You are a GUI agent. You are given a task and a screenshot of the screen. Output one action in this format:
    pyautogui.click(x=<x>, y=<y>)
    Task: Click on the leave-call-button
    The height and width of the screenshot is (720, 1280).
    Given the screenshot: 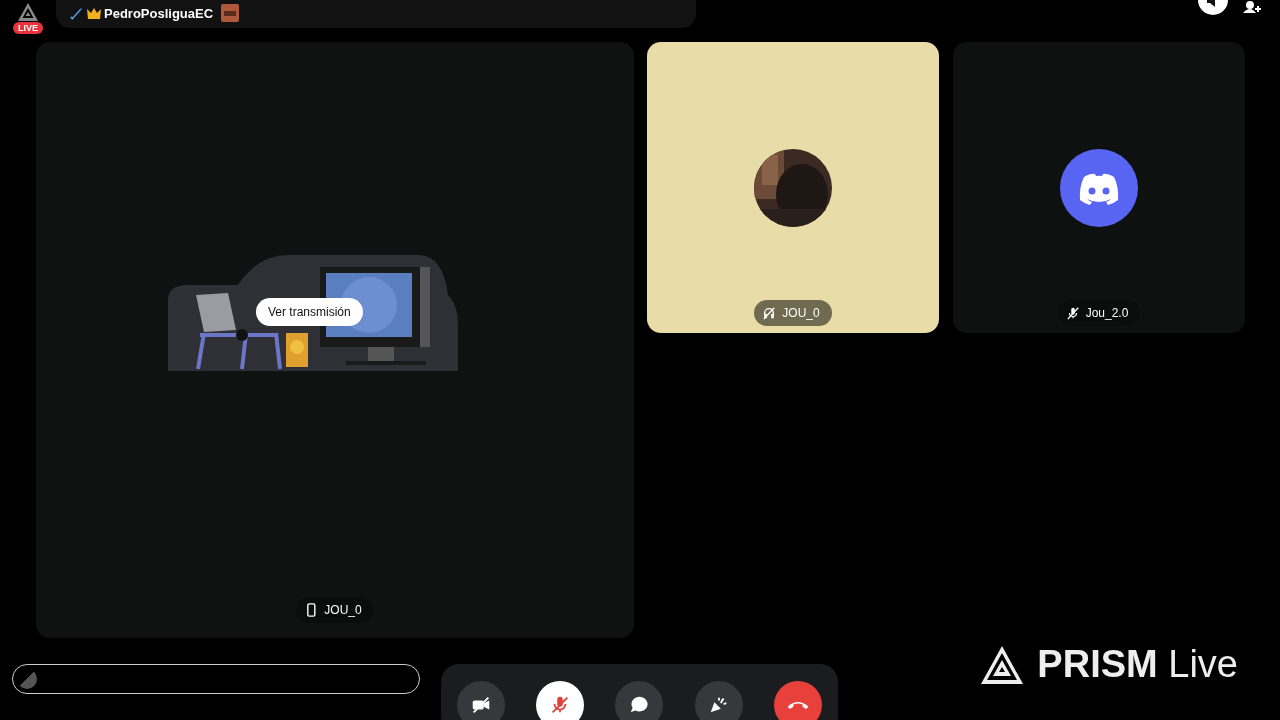 What is the action you would take?
    pyautogui.click(x=798, y=700)
    